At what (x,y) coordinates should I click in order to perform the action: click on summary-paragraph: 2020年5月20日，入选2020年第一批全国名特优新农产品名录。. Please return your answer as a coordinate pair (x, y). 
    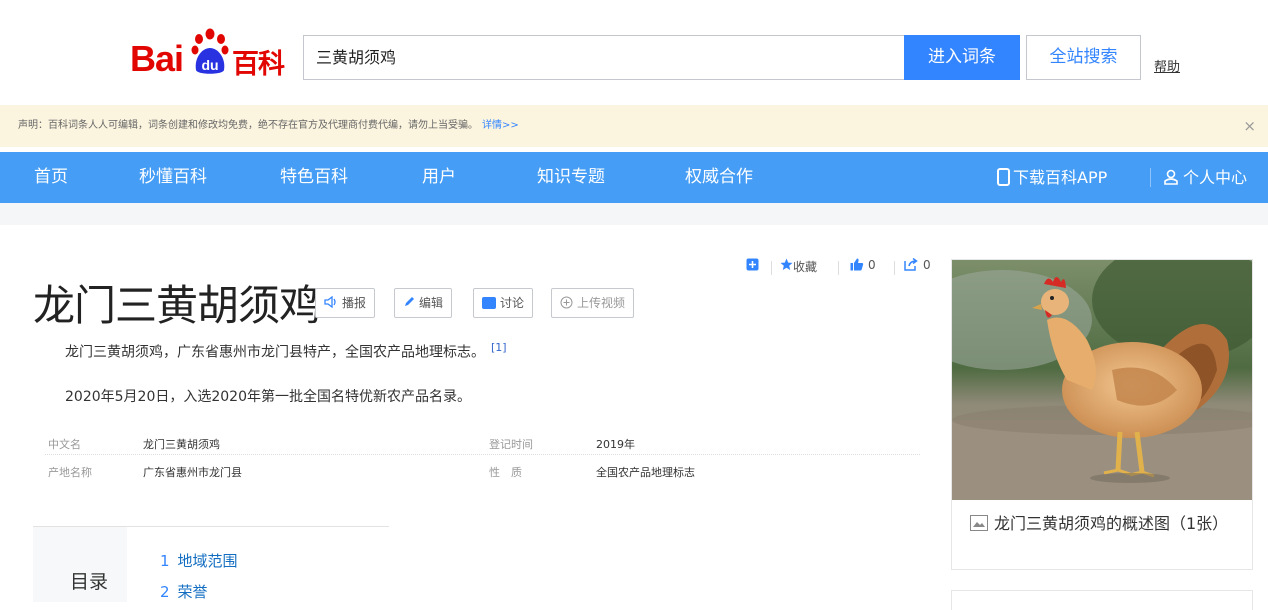
    Looking at the image, I should click on (268, 396).